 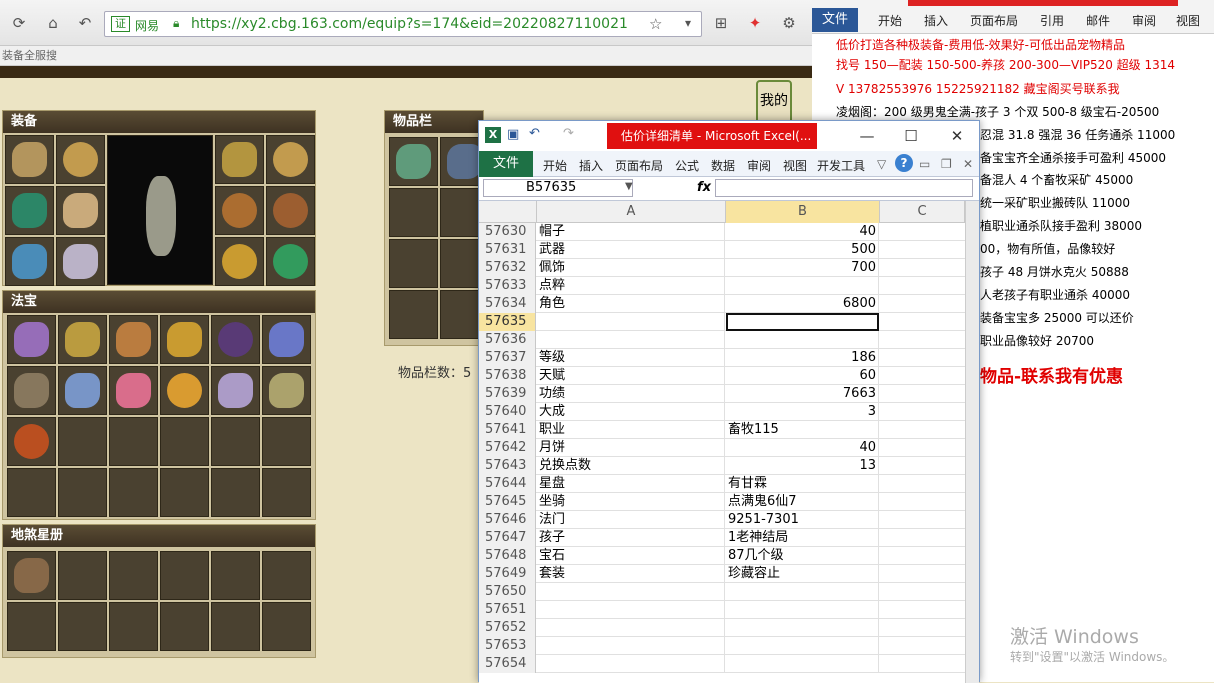 What do you see at coordinates (972, 442) in the screenshot?
I see `vertical-scrollbar` at bounding box center [972, 442].